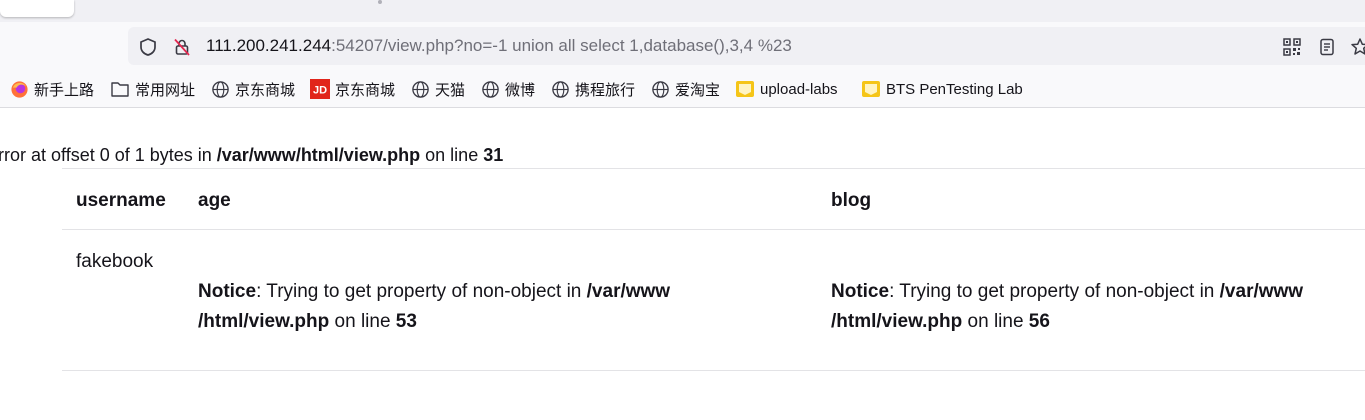 The width and height of the screenshot is (1365, 420). Describe the element at coordinates (493, 155) in the screenshot. I see `error-line-number: 31` at that location.